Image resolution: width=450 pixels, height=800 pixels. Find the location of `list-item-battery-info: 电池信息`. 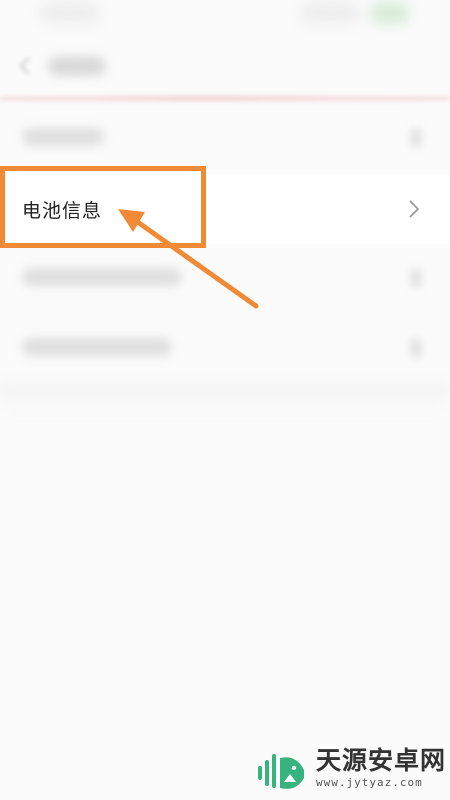

list-item-battery-info: 电池信息 is located at coordinates (225, 209).